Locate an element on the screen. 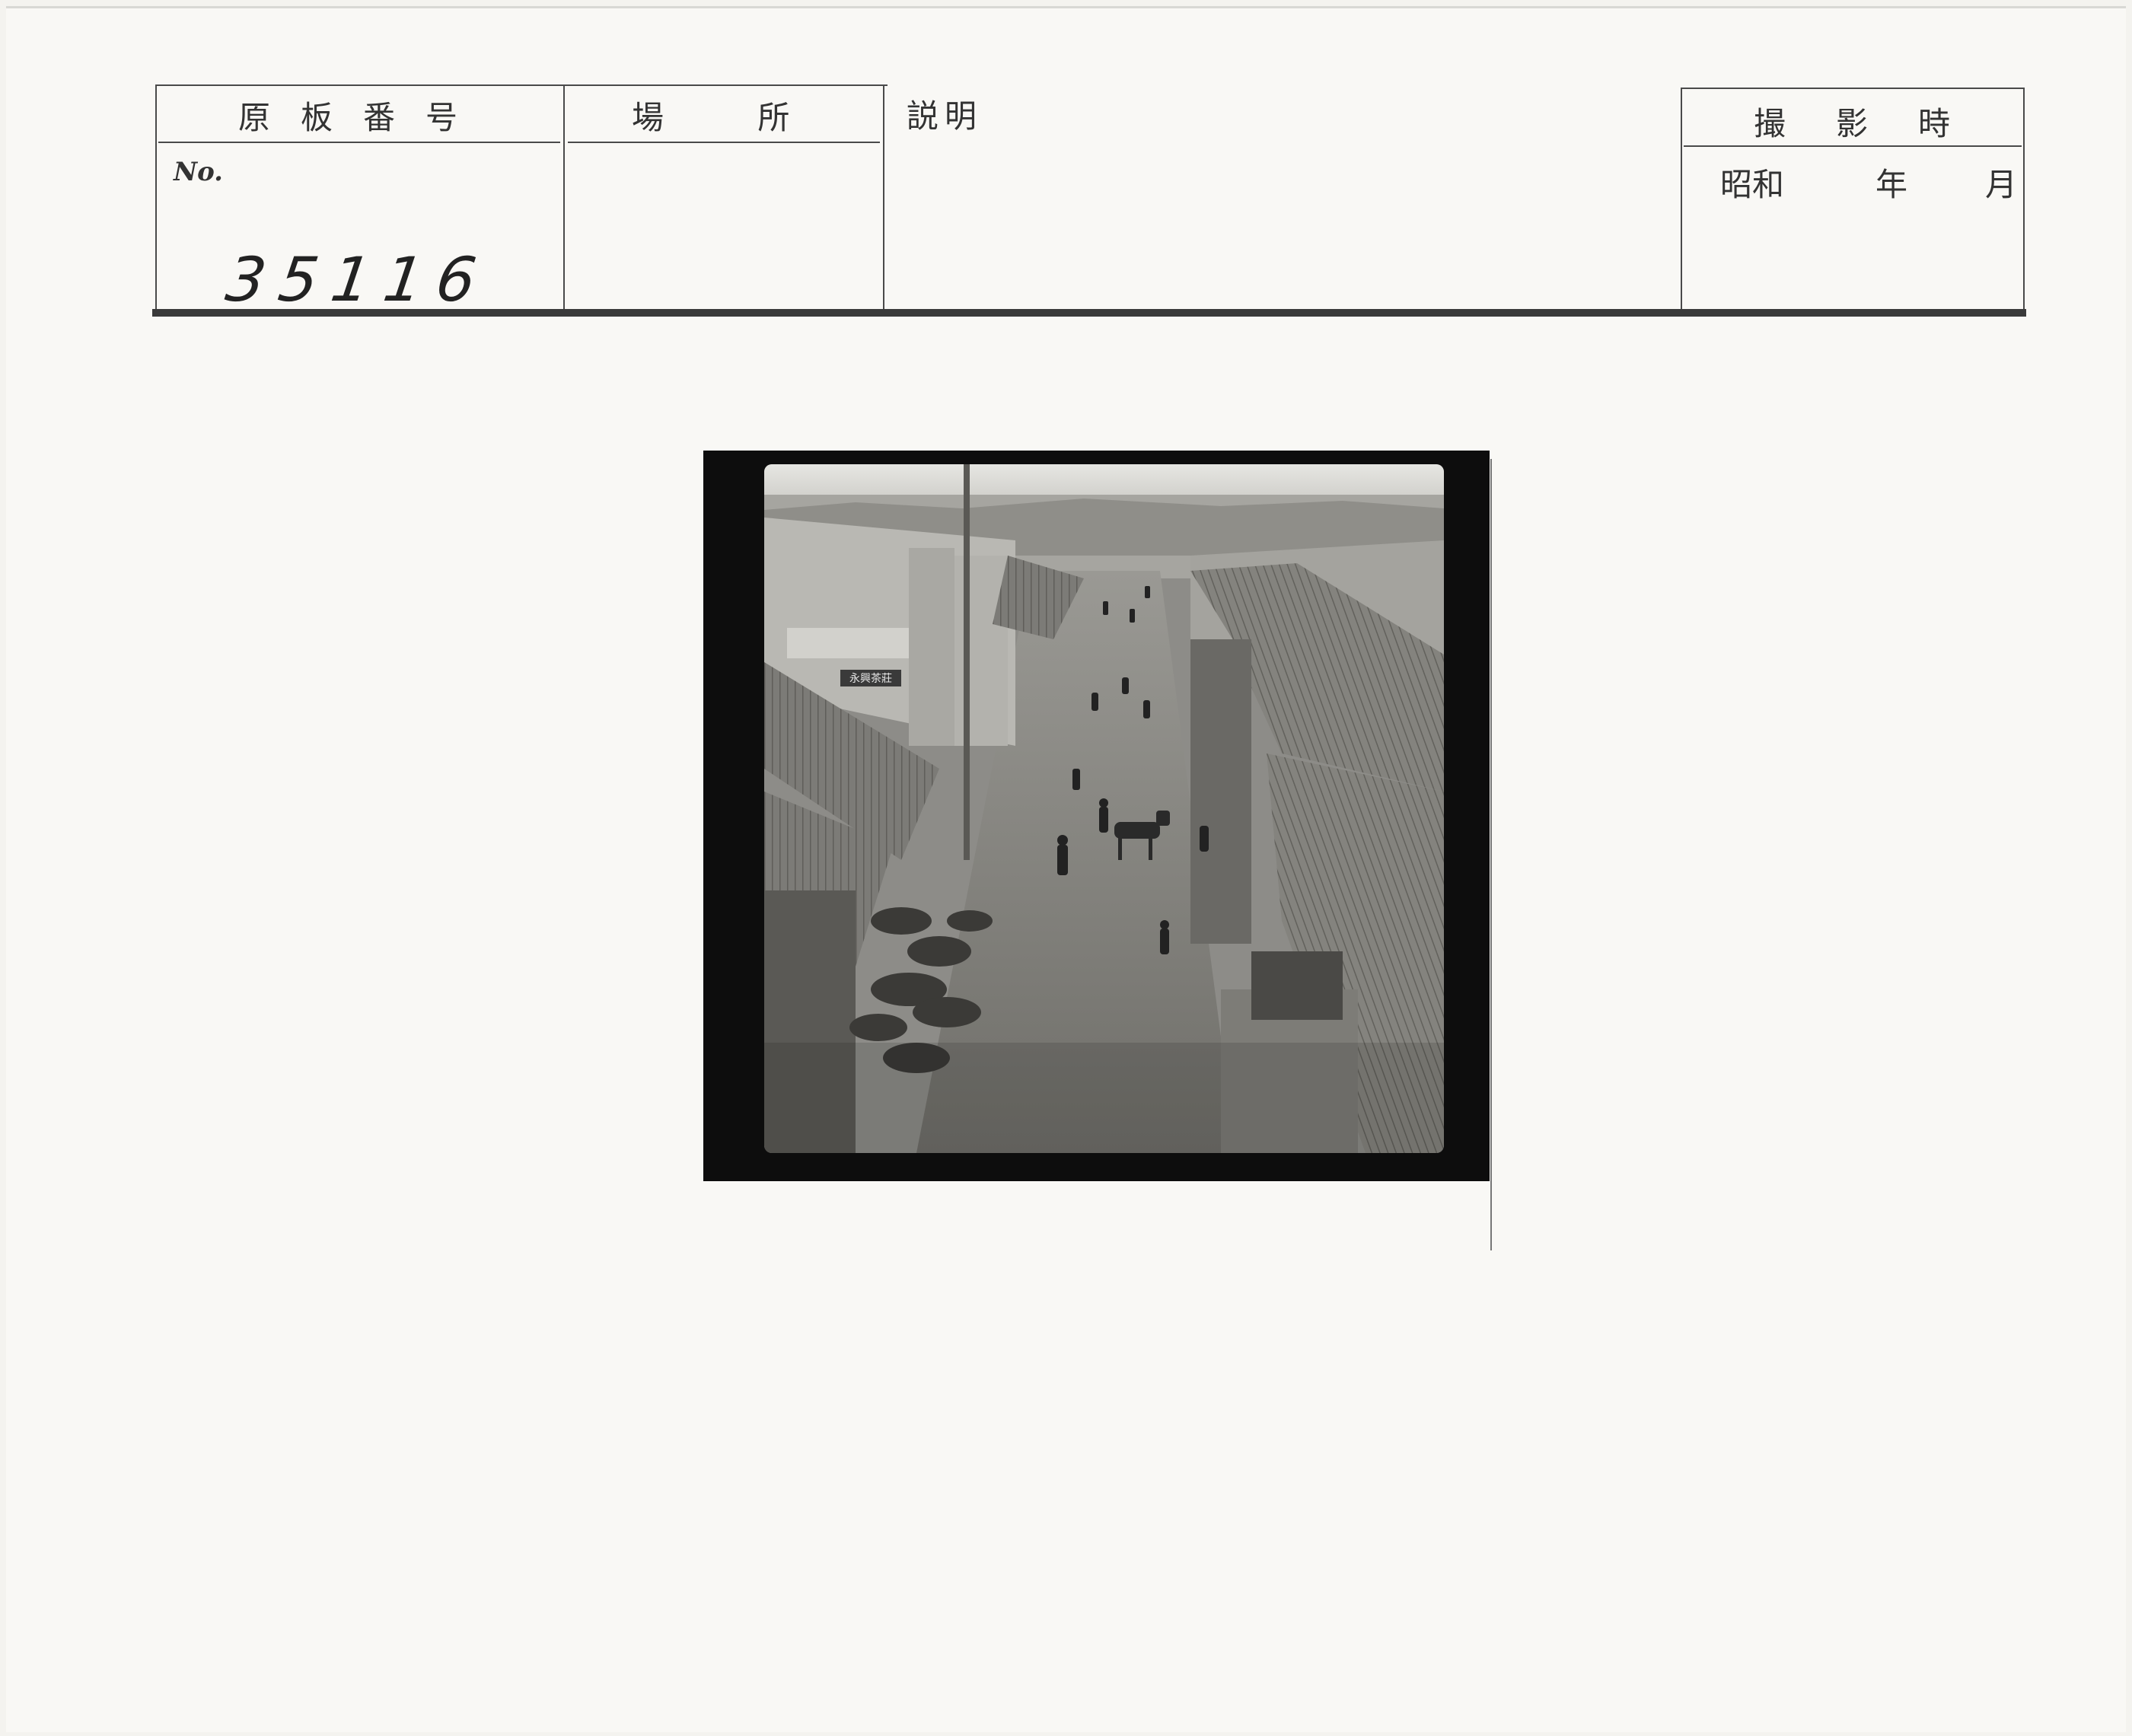 The height and width of the screenshot is (1736, 2132). number-prefix-label: No. is located at coordinates (198, 172).